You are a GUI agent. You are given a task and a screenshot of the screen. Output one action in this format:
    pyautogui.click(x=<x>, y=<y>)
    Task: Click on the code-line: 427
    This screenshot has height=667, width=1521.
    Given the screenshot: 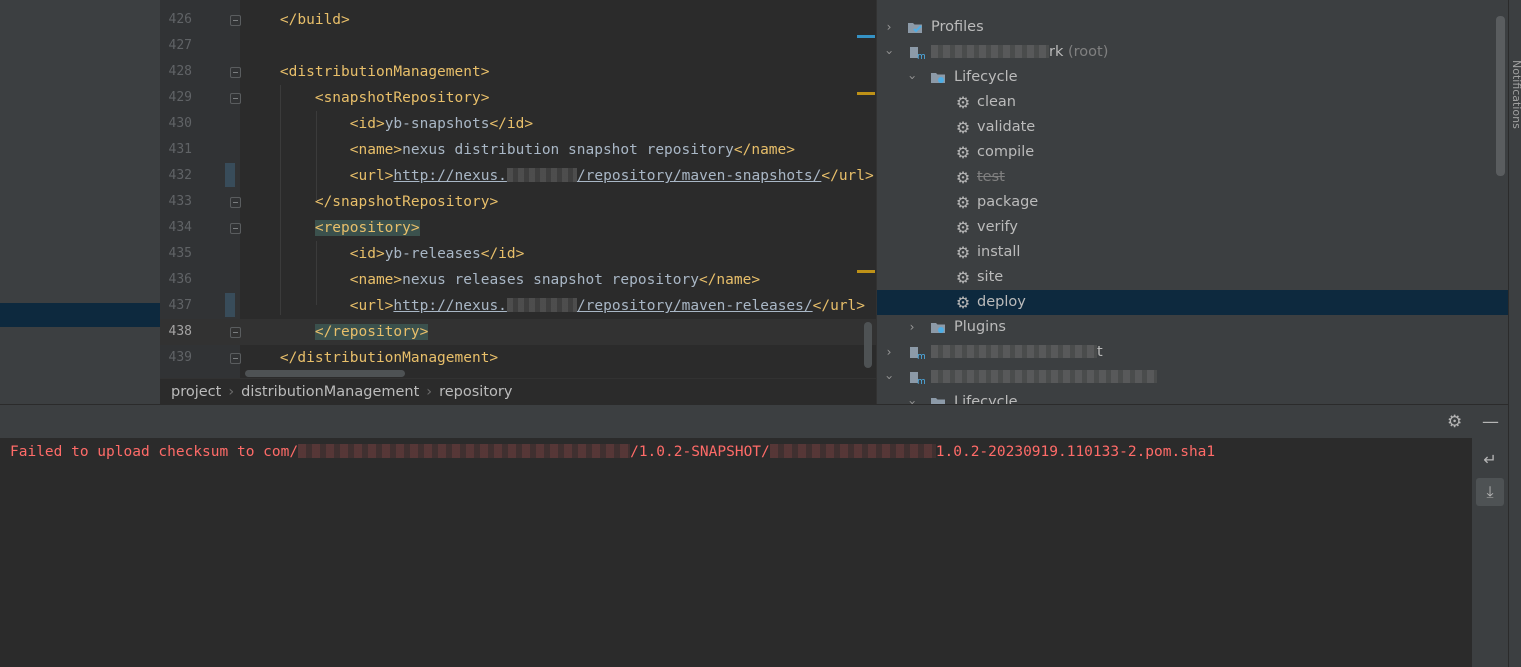 What is the action you would take?
    pyautogui.click(x=518, y=46)
    